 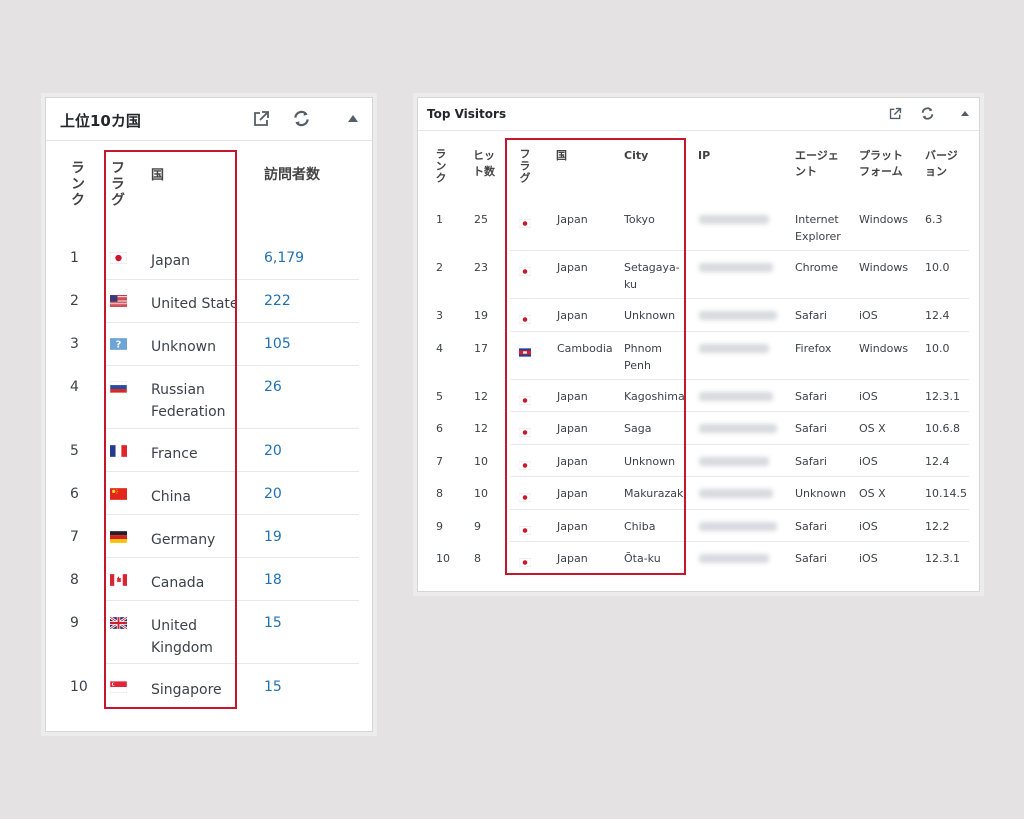 What do you see at coordinates (946, 493) in the screenshot?
I see `row-version: 10.14.5` at bounding box center [946, 493].